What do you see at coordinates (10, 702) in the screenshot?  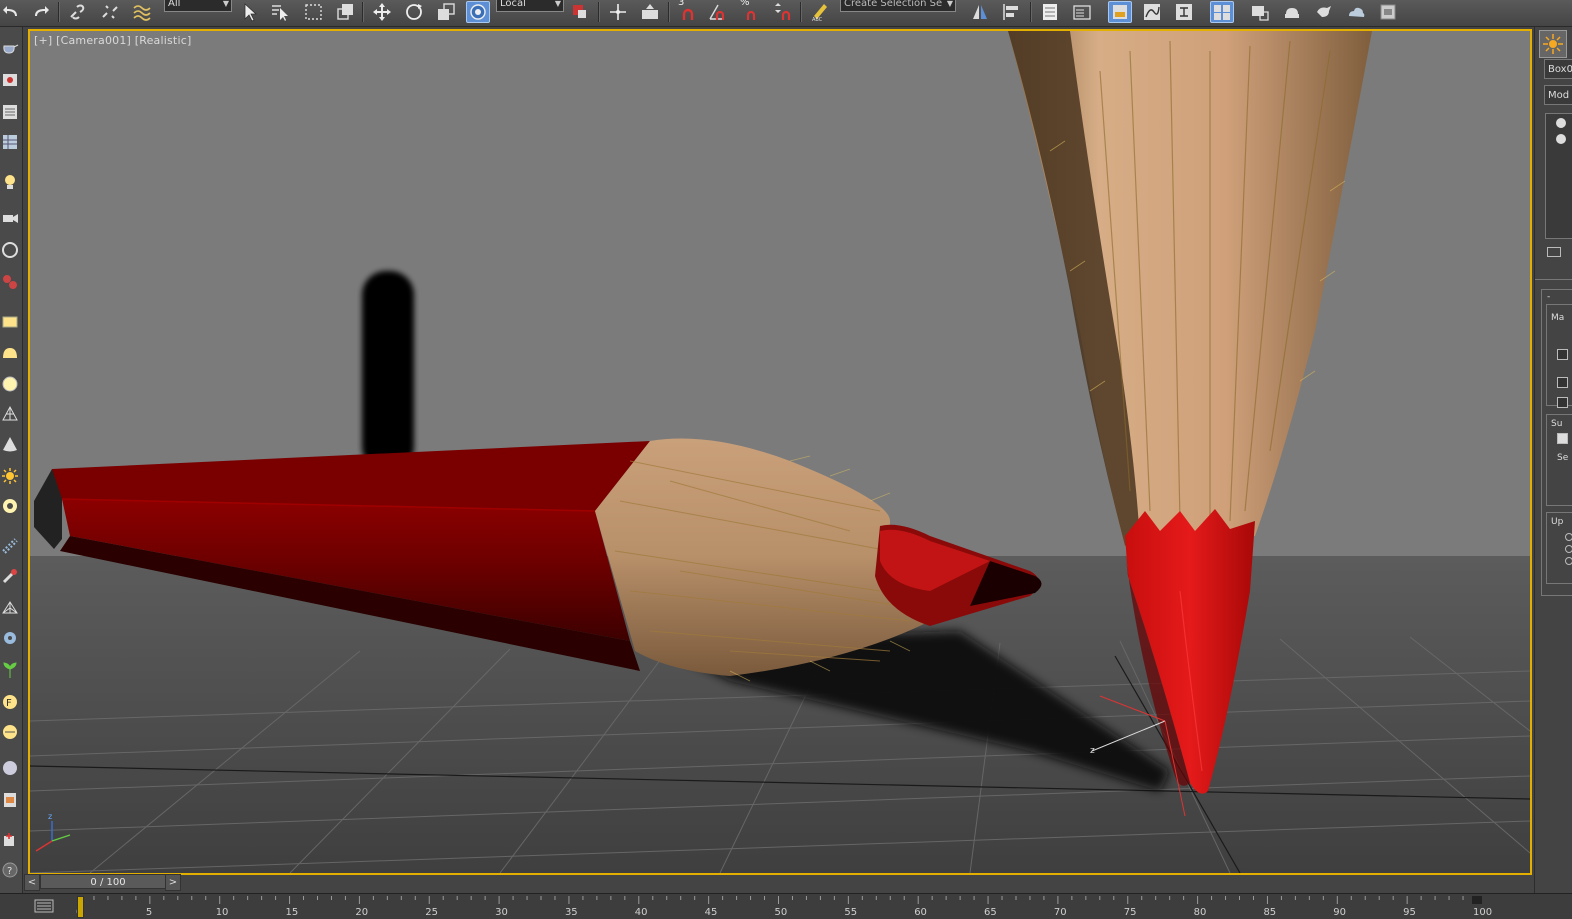 I see `text-shape-icon: F` at bounding box center [10, 702].